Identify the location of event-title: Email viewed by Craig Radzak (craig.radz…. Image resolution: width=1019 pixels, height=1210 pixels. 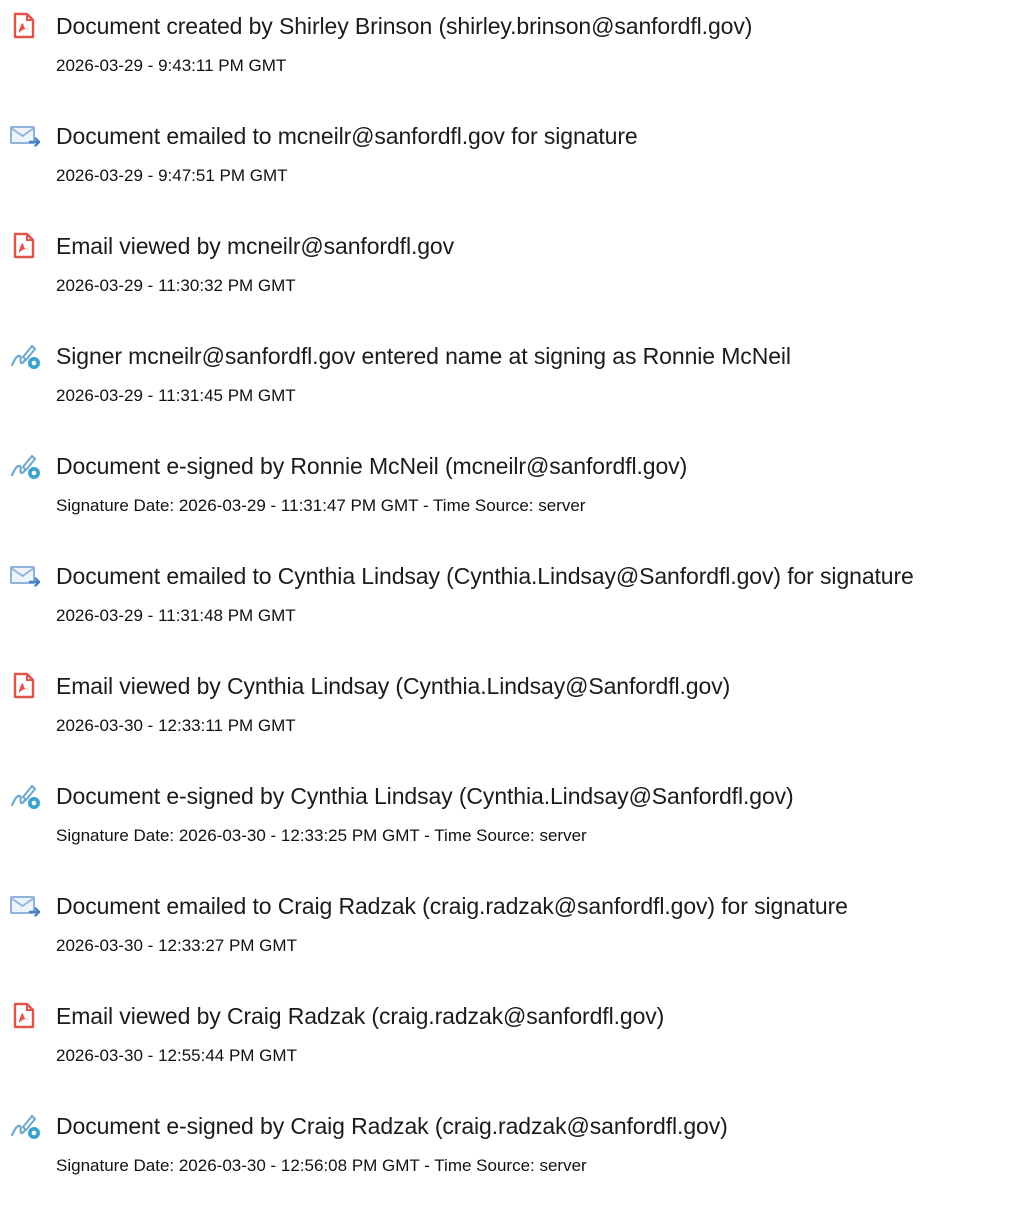
(360, 1016).